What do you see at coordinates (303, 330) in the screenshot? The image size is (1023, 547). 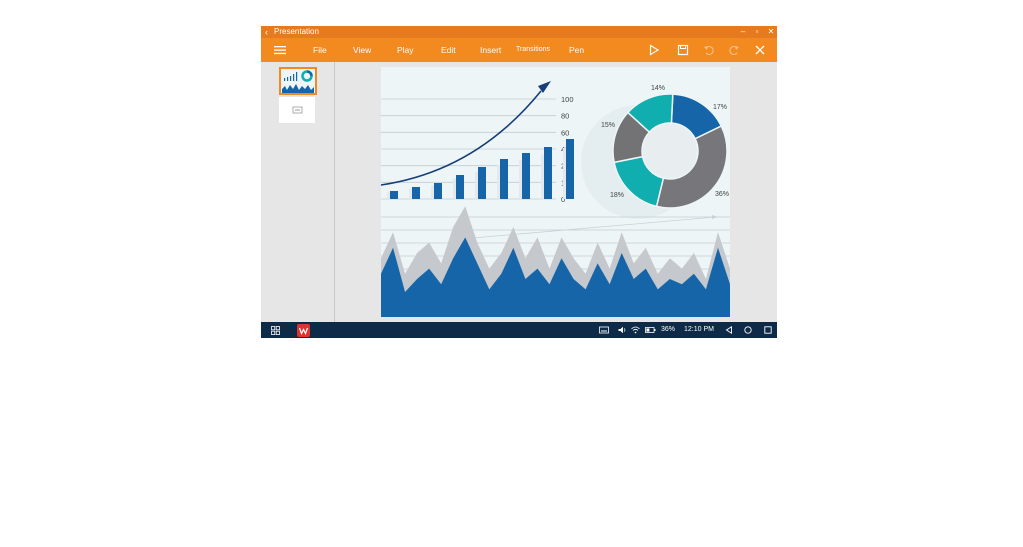 I see `wps-office-icon` at bounding box center [303, 330].